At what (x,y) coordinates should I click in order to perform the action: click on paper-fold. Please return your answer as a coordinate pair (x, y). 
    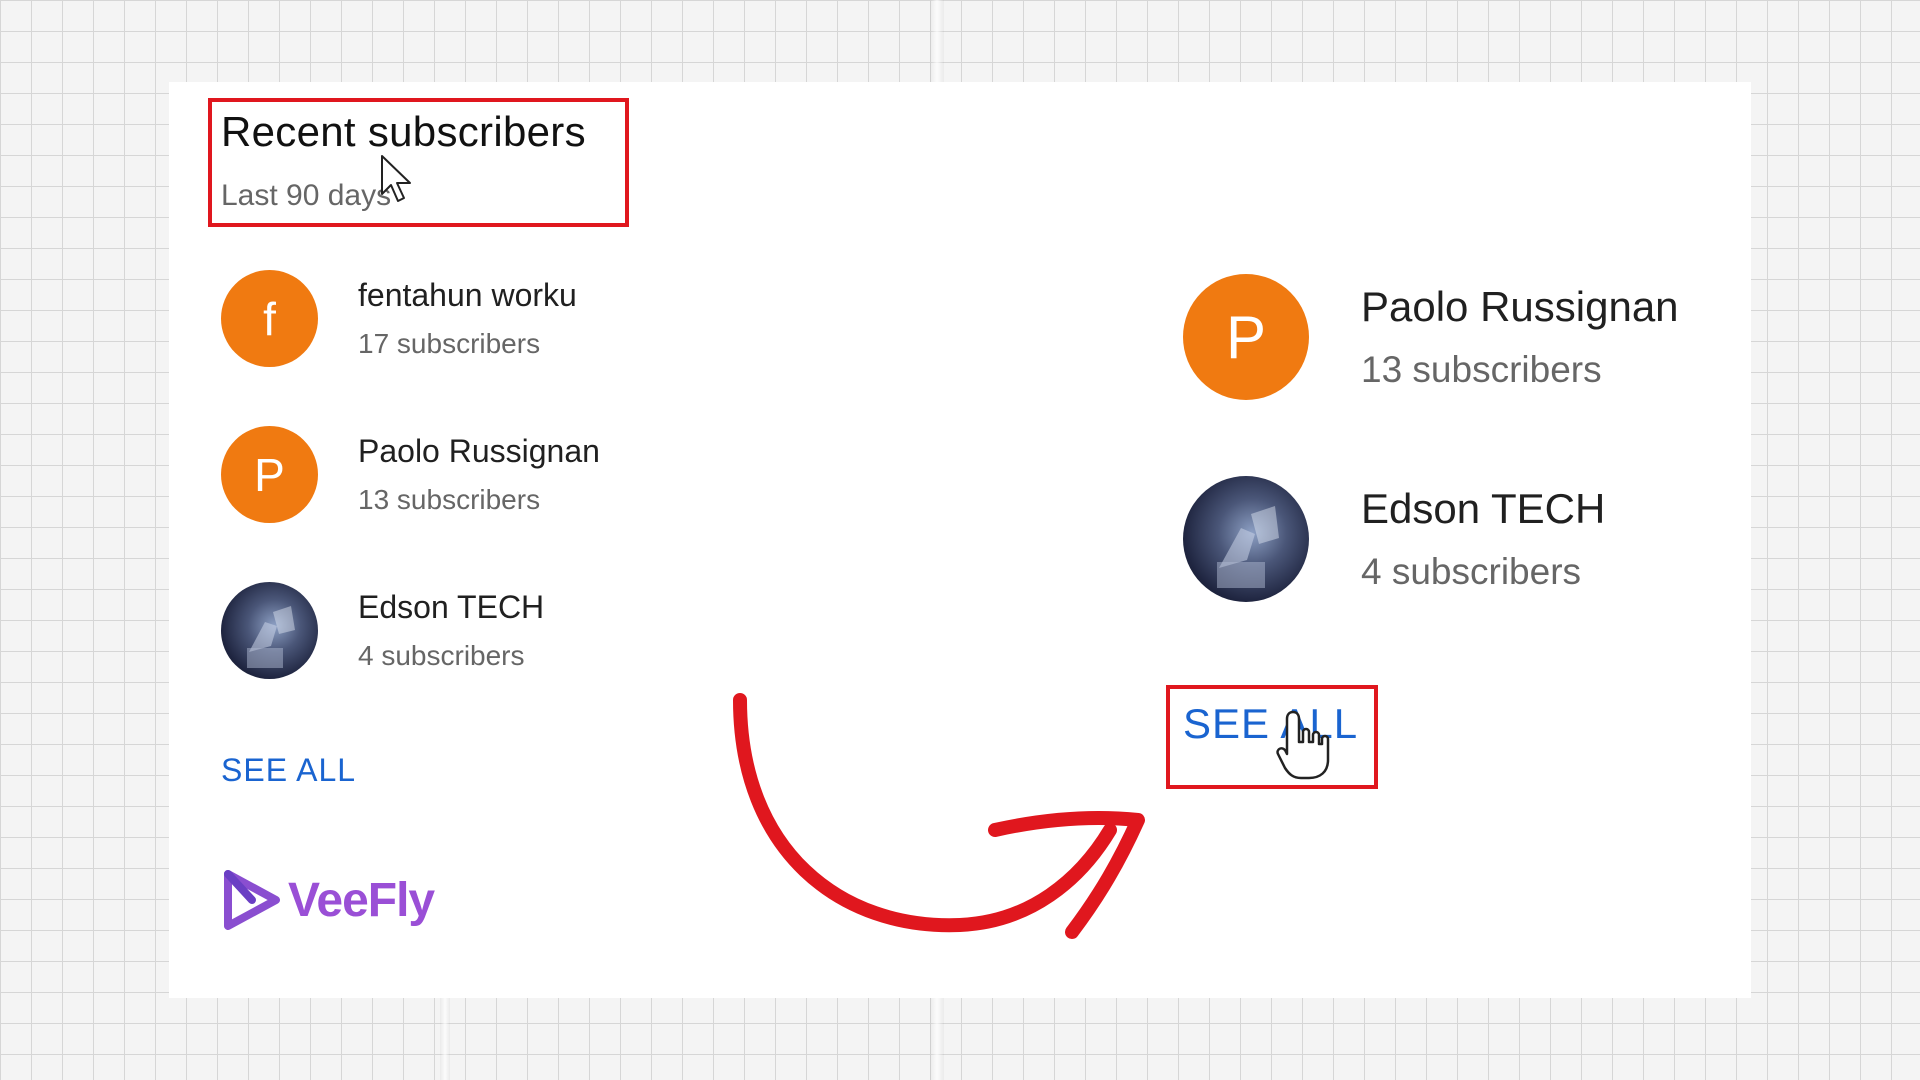
    Looking at the image, I should click on (445, 1035).